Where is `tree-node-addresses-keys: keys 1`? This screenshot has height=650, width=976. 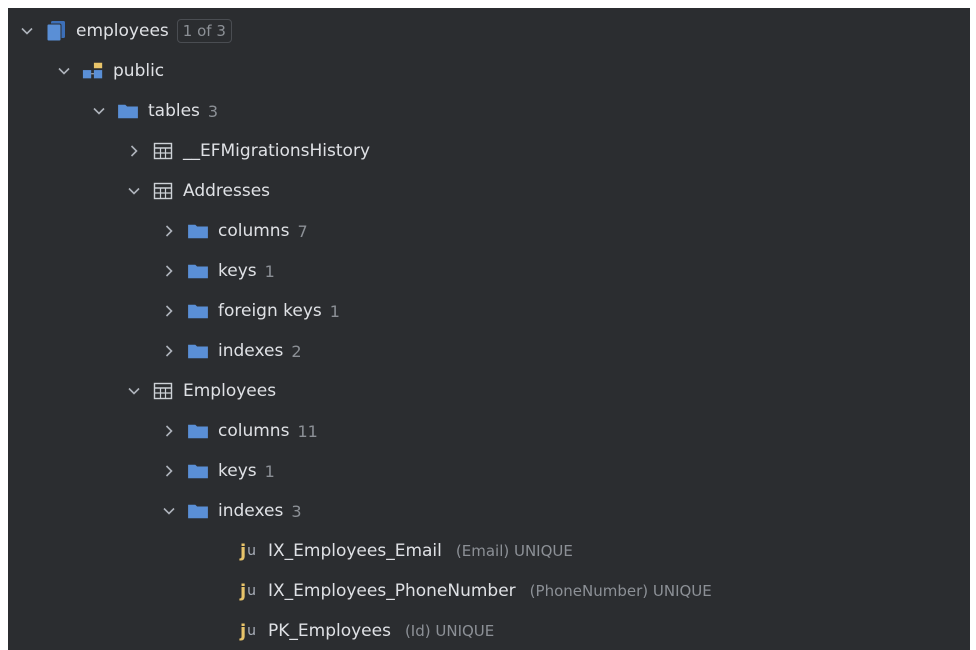
tree-node-addresses-keys: keys 1 is located at coordinates (489, 271).